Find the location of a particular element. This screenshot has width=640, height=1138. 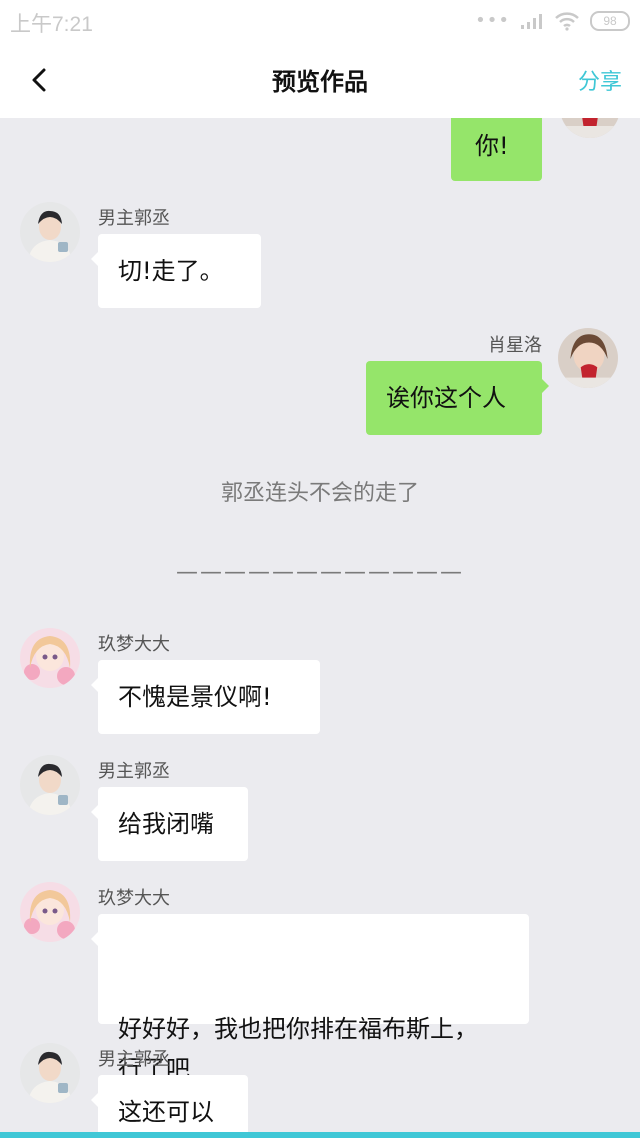

message-bubble: 不愧是景仪啊! is located at coordinates (205, 697).